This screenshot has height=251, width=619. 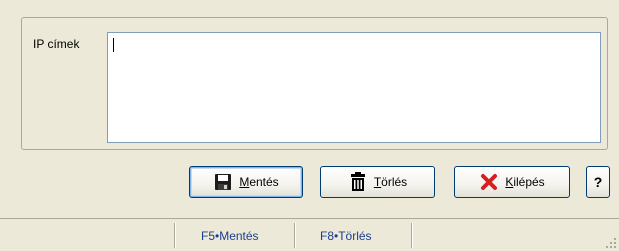 I want to click on help-button-label: ?, so click(x=598, y=182).